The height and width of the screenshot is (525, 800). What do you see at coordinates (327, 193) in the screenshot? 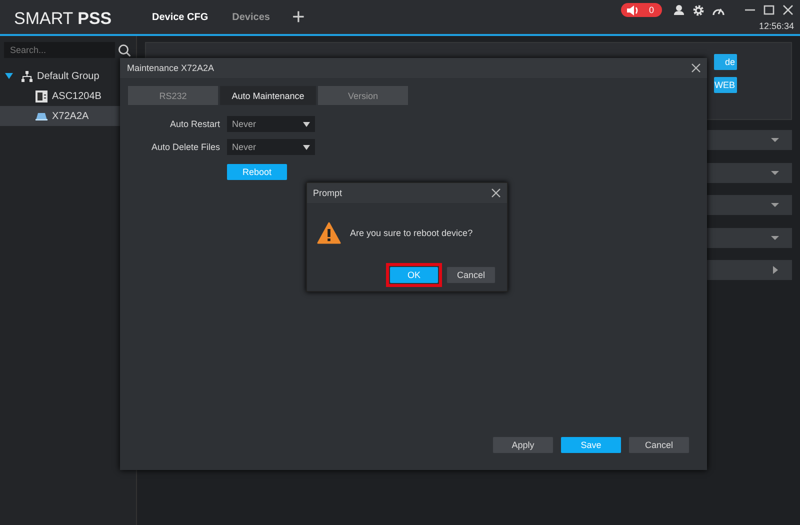
I see `prompt-title: Prompt` at bounding box center [327, 193].